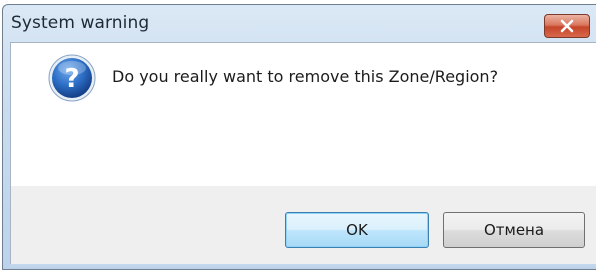  Describe the element at coordinates (514, 230) in the screenshot. I see `cancel-button: Отмена` at that location.